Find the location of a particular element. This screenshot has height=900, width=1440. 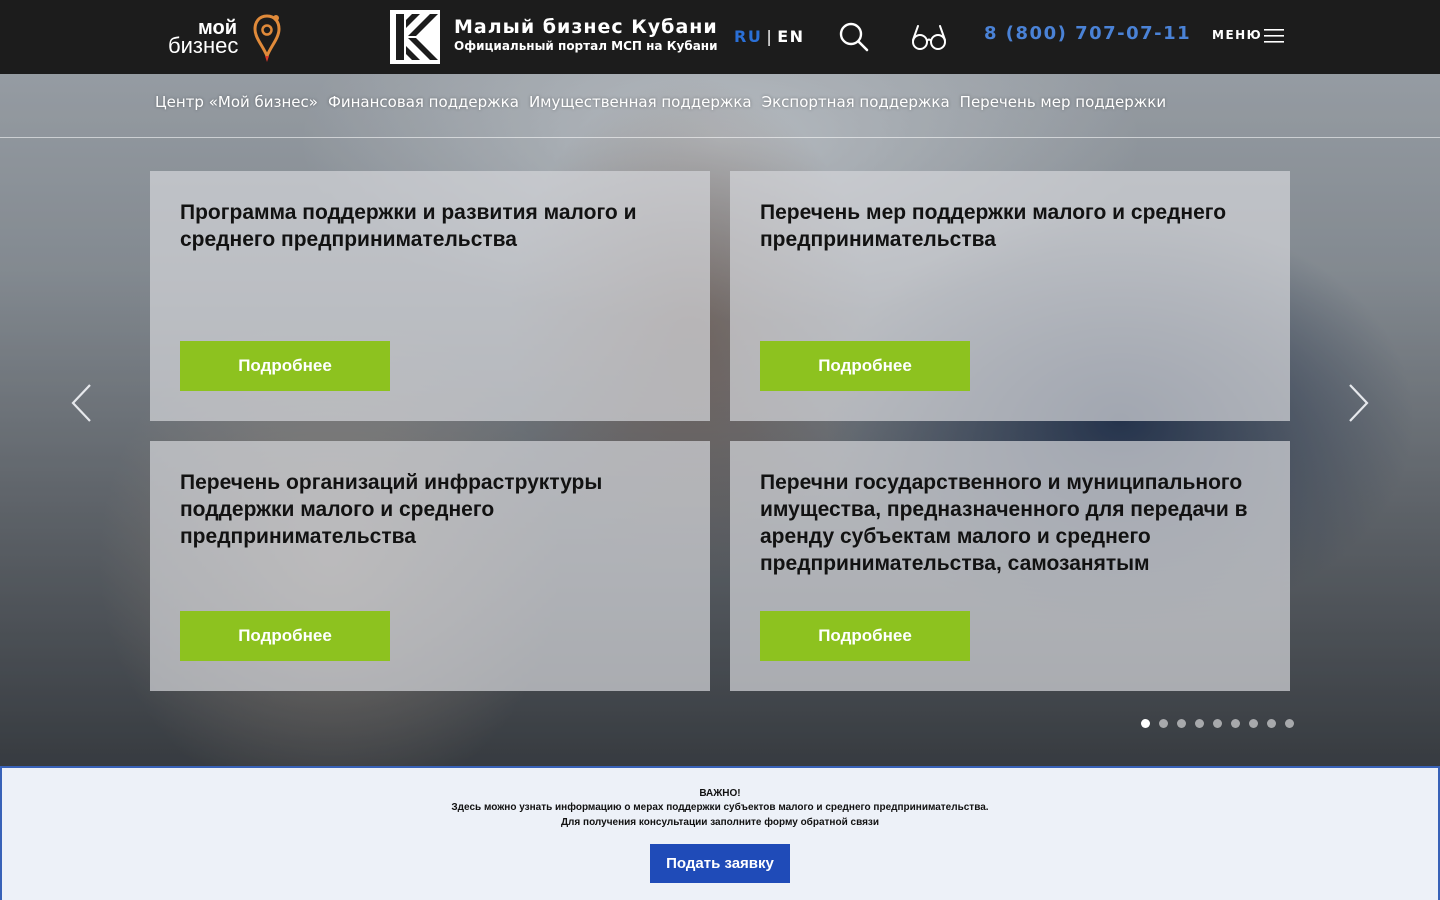

menu-button: МЕНЮ is located at coordinates (1248, 35).